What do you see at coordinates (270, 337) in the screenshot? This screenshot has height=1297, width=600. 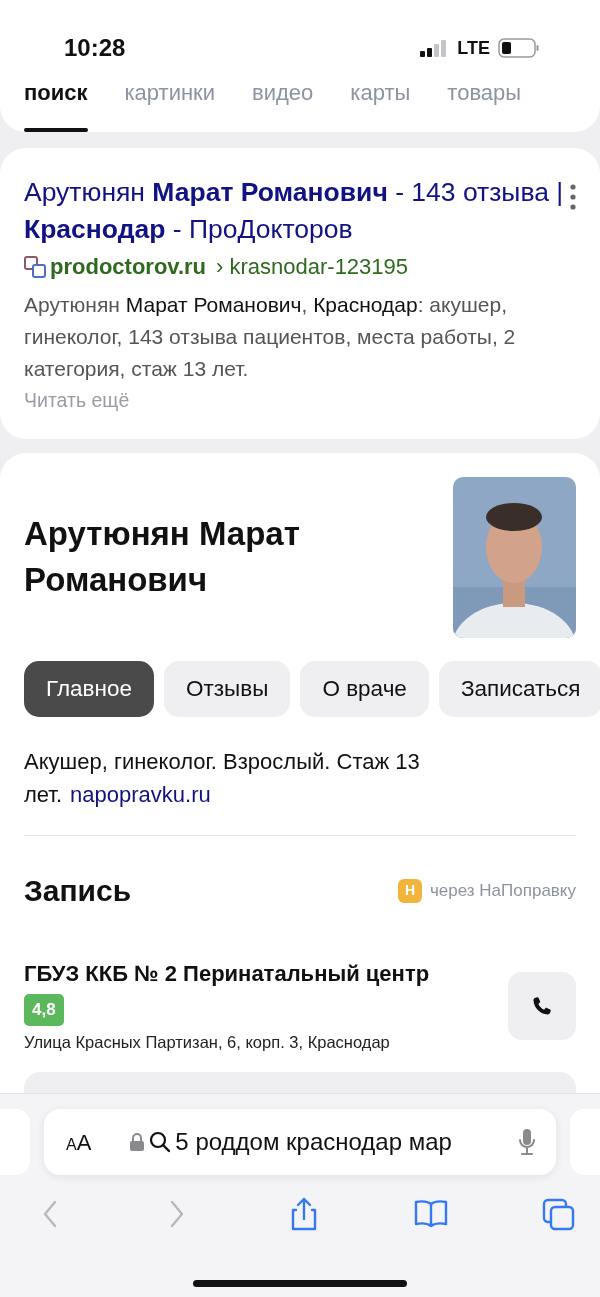 I see `result-snippet: Арутюнян Марат Романович, Краснодар: акушер, гинеколог, 143 отзыва пациентов, места работы, 2 категория, стаж 13 лет.` at bounding box center [270, 337].